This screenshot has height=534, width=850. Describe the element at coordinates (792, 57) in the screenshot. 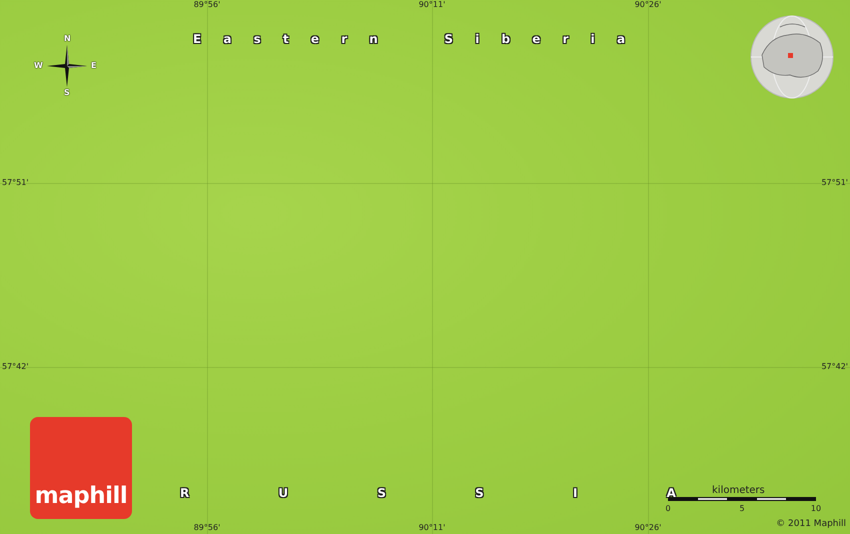

I see `globe-locator-icon` at that location.